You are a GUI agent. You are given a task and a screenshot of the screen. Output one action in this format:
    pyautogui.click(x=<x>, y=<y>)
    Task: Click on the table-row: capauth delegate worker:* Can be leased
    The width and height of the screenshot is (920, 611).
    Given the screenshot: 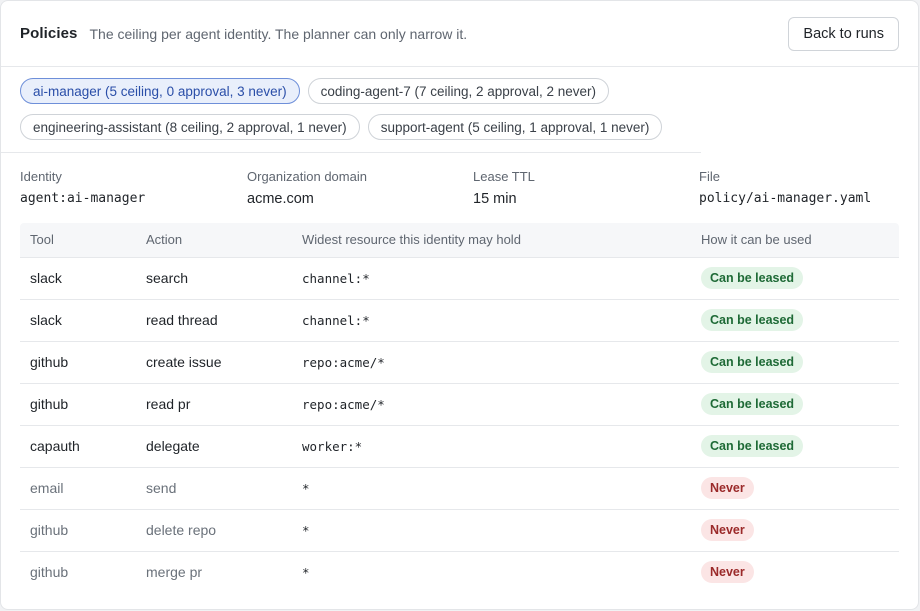 What is the action you would take?
    pyautogui.click(x=459, y=445)
    